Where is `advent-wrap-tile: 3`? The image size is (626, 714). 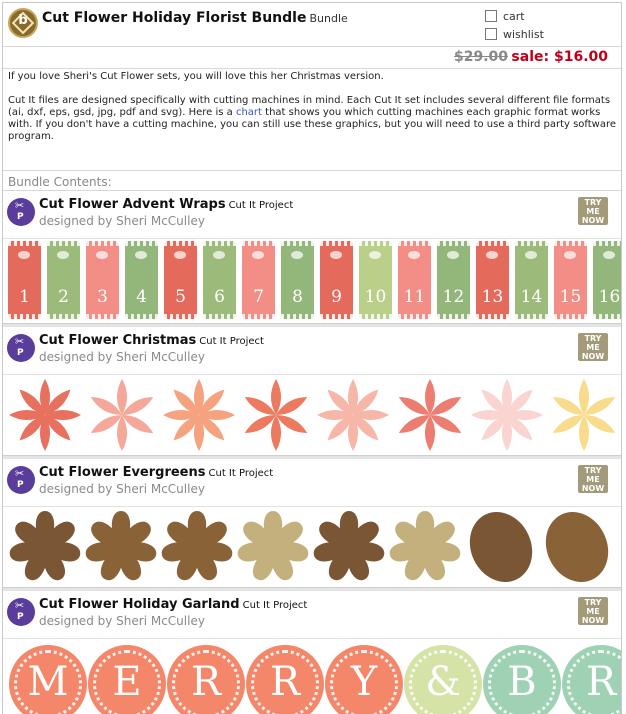
advent-wrap-tile: 3 is located at coordinates (102, 280).